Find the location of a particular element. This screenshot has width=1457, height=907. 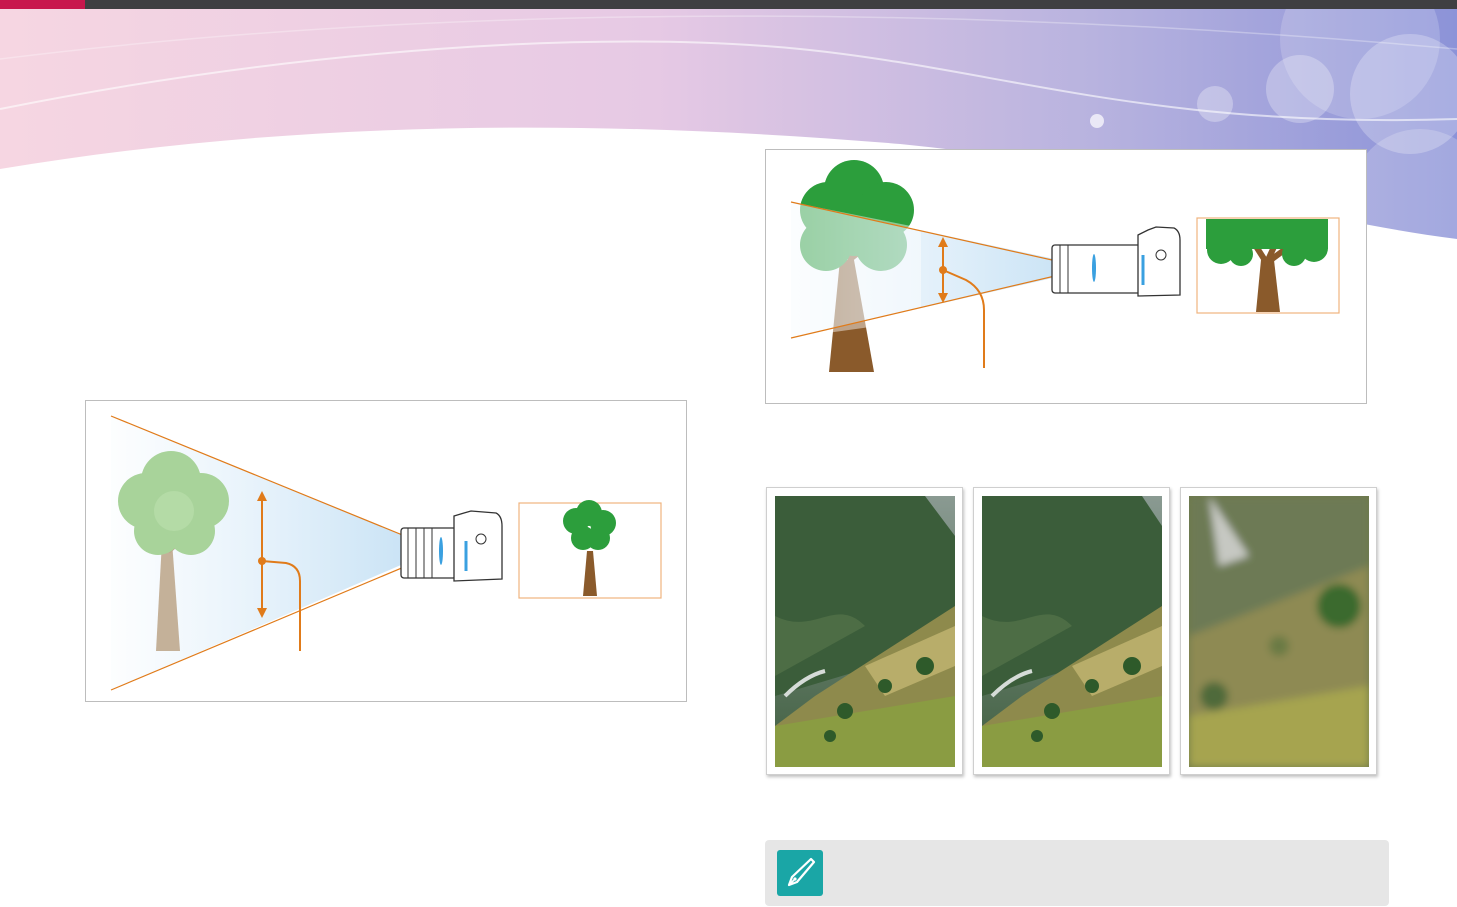

diagram-long-focal-length is located at coordinates (1066, 276).